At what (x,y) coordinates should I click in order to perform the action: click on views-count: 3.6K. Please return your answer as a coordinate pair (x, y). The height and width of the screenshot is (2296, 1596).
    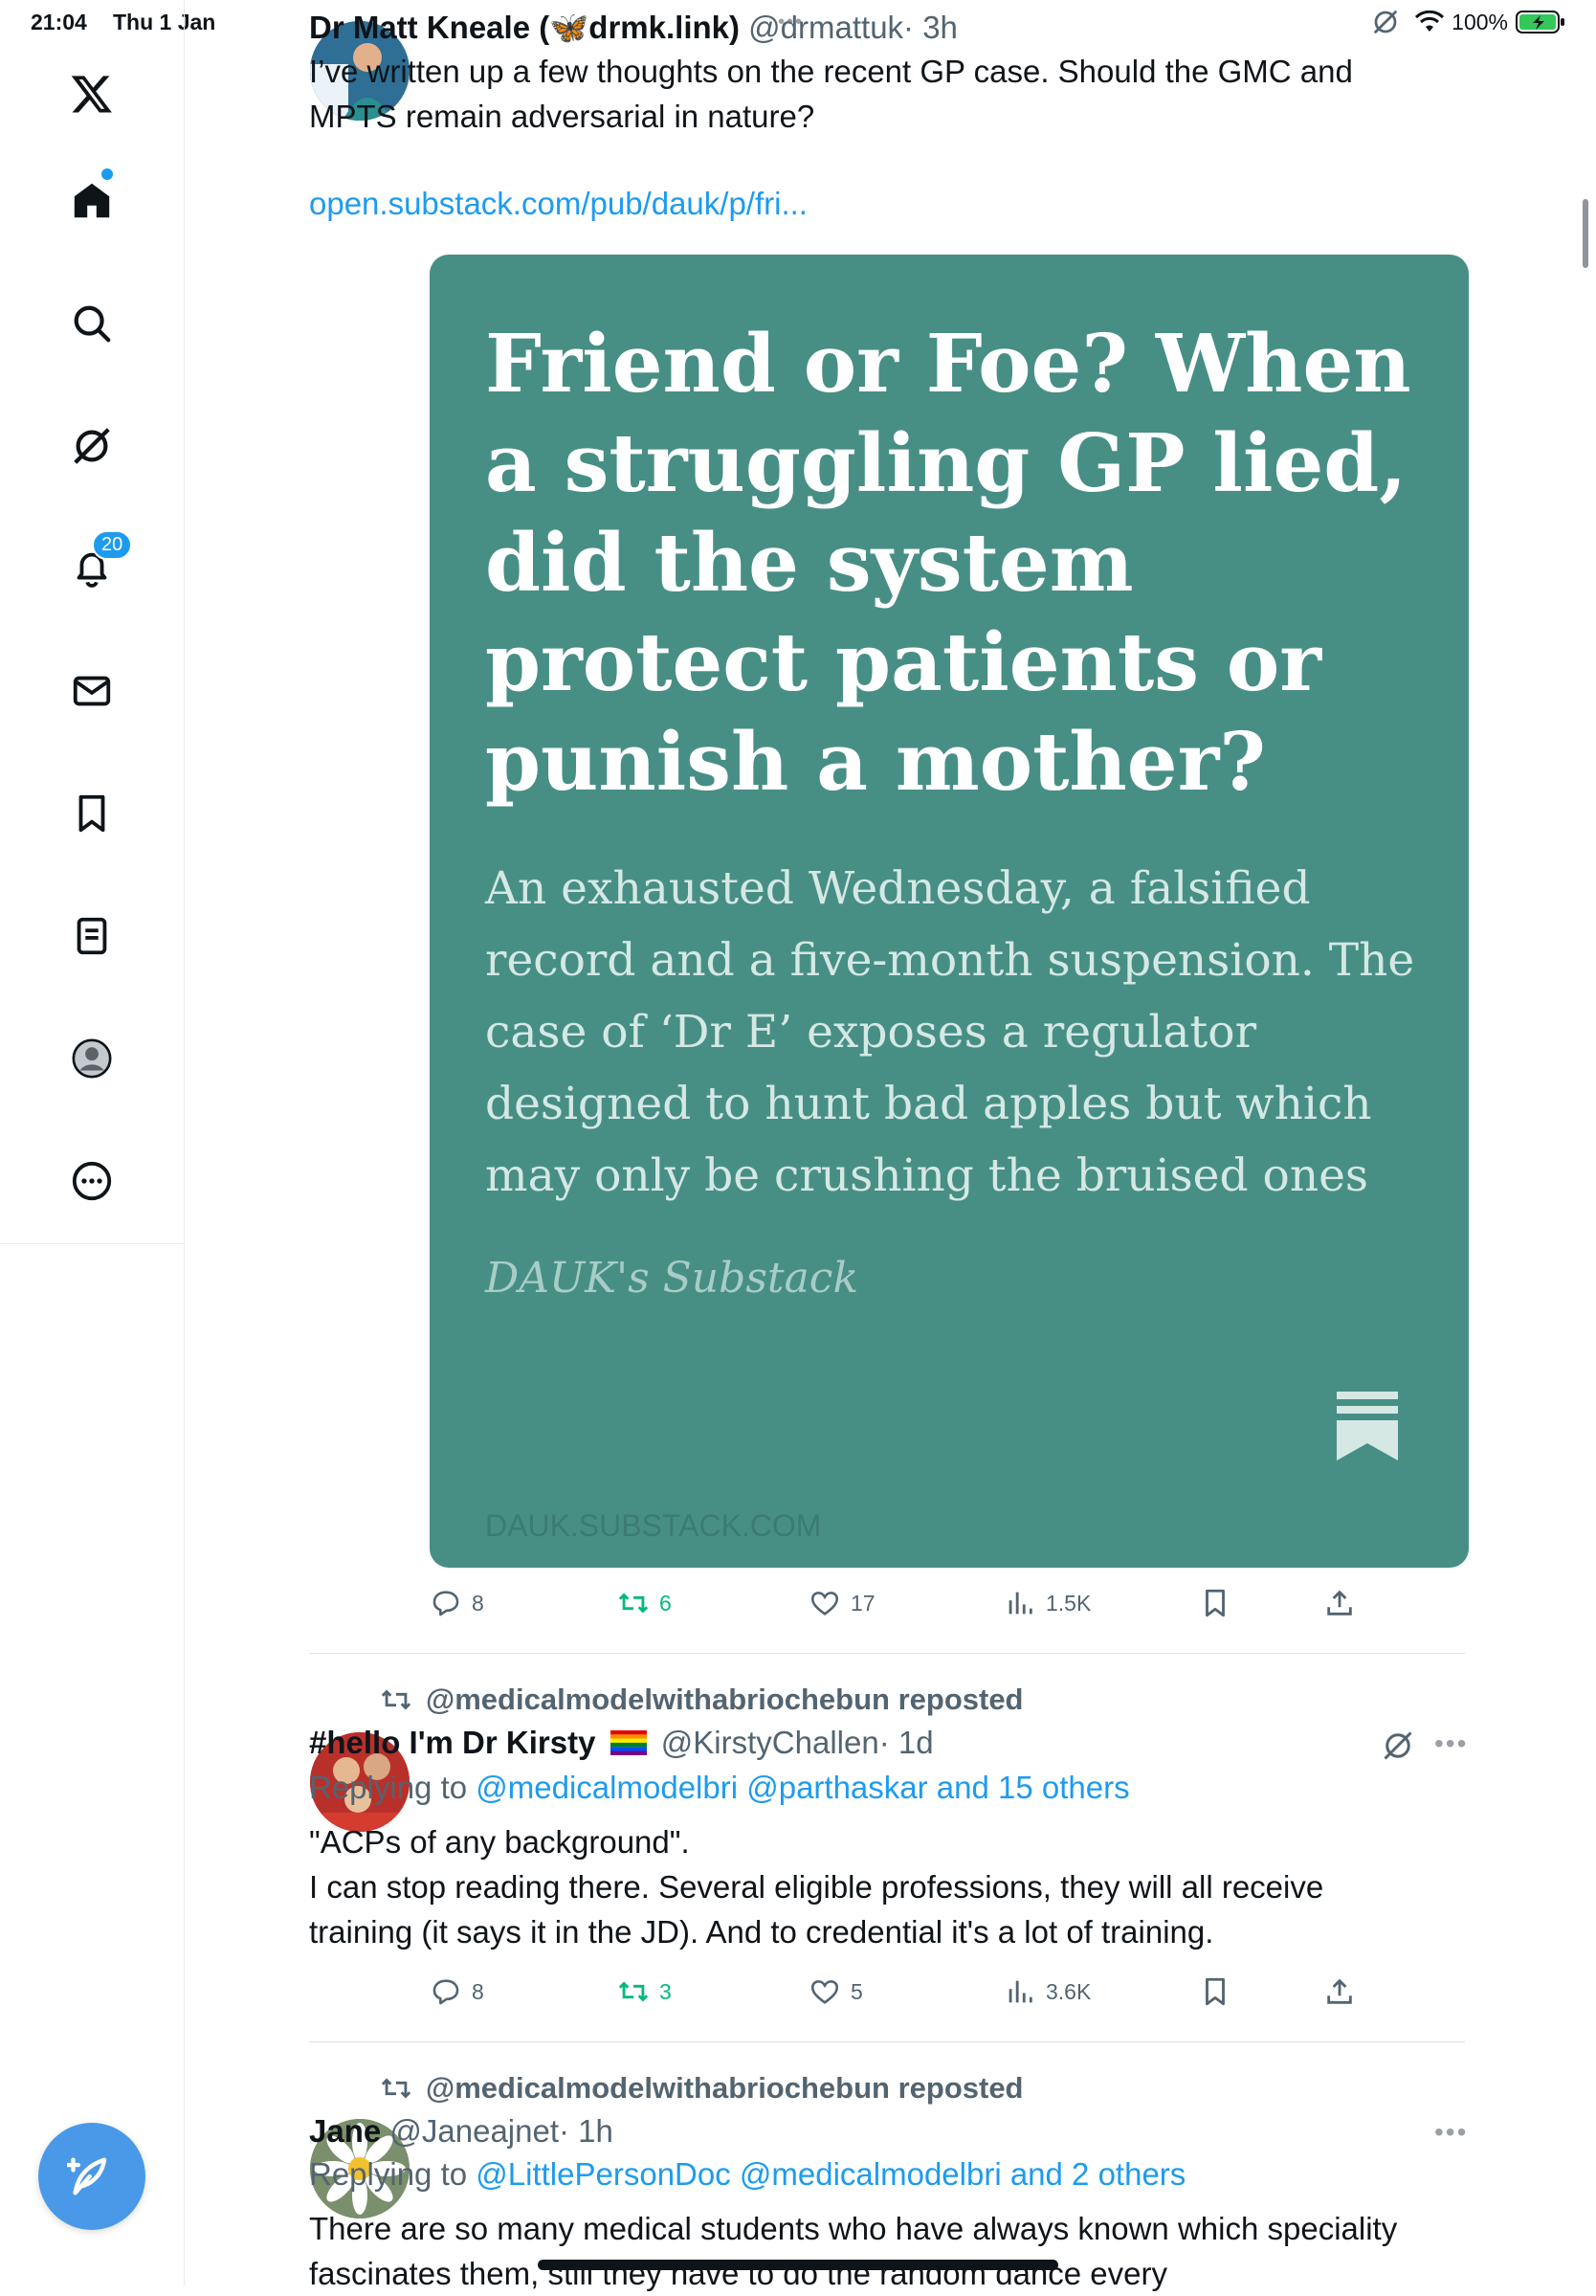
    Looking at the image, I should click on (1069, 1991).